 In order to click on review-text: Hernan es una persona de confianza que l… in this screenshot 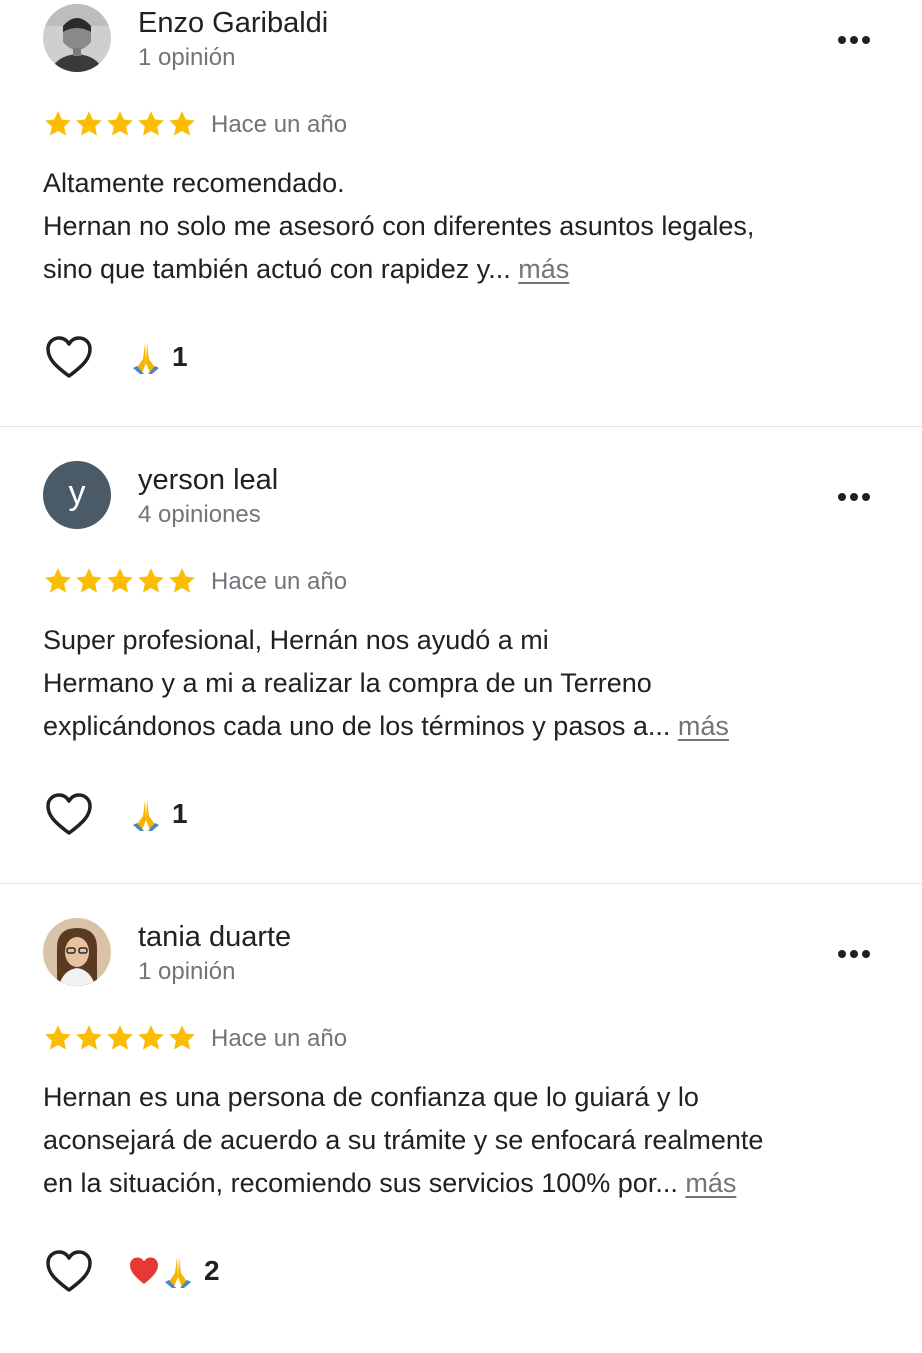, I will do `click(468, 1140)`.